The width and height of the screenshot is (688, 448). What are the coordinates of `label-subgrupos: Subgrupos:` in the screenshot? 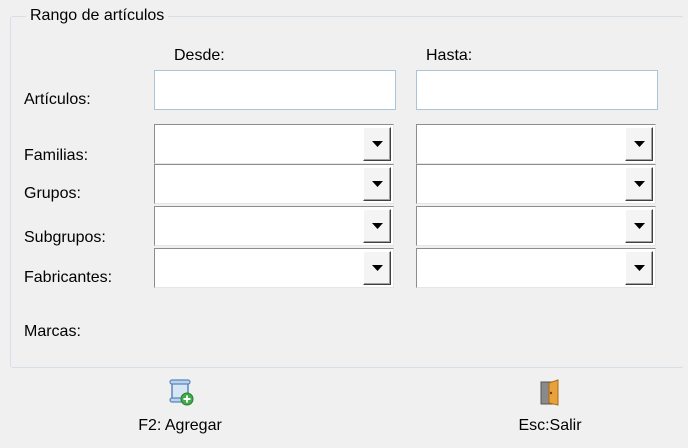 It's located at (65, 237).